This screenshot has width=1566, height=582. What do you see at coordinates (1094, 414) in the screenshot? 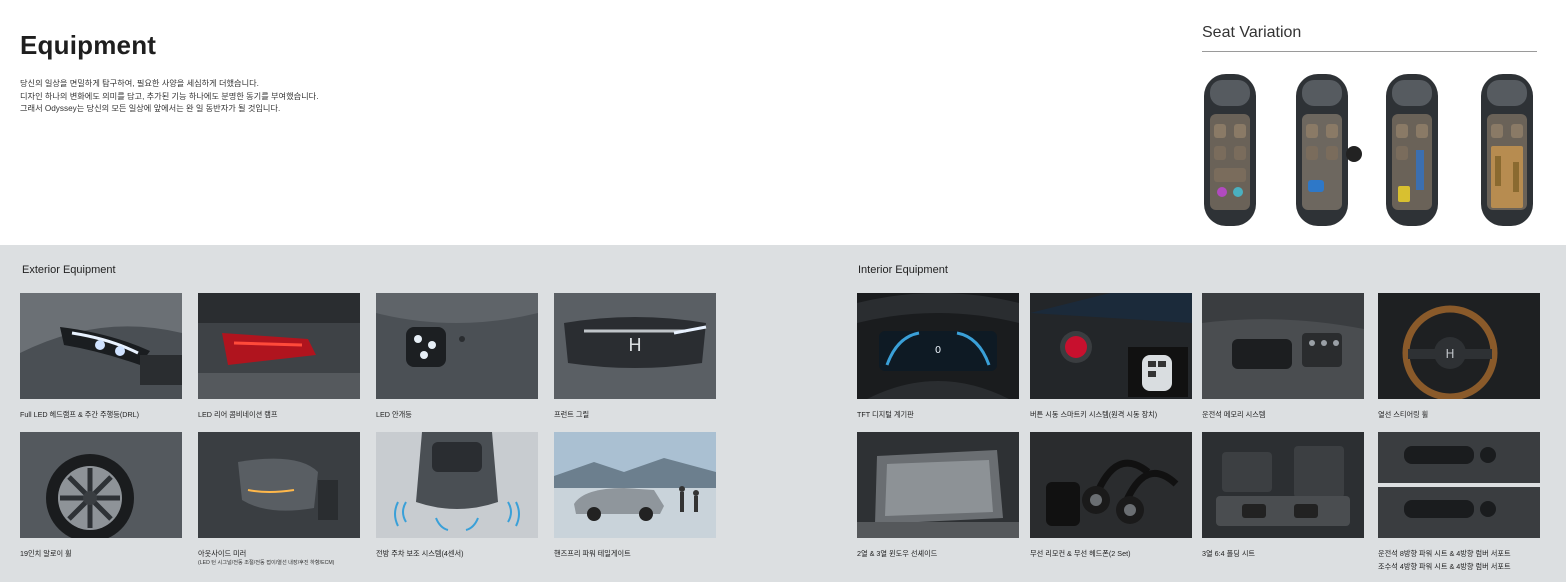
I see `interior-item-caption: 버튼 시동 스마트키 시스템(원격 시동 장치)` at bounding box center [1094, 414].